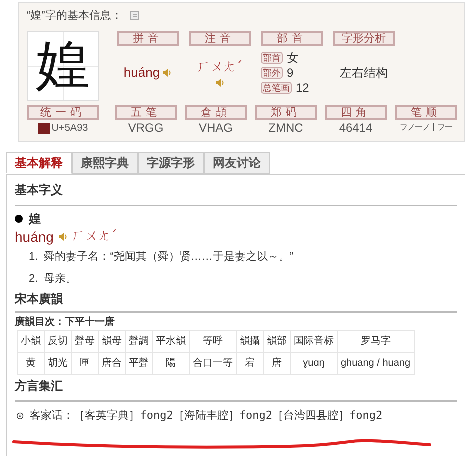 This screenshot has height=462, width=465. Describe the element at coordinates (290, 73) in the screenshot. I see `radical-value: 9` at that location.